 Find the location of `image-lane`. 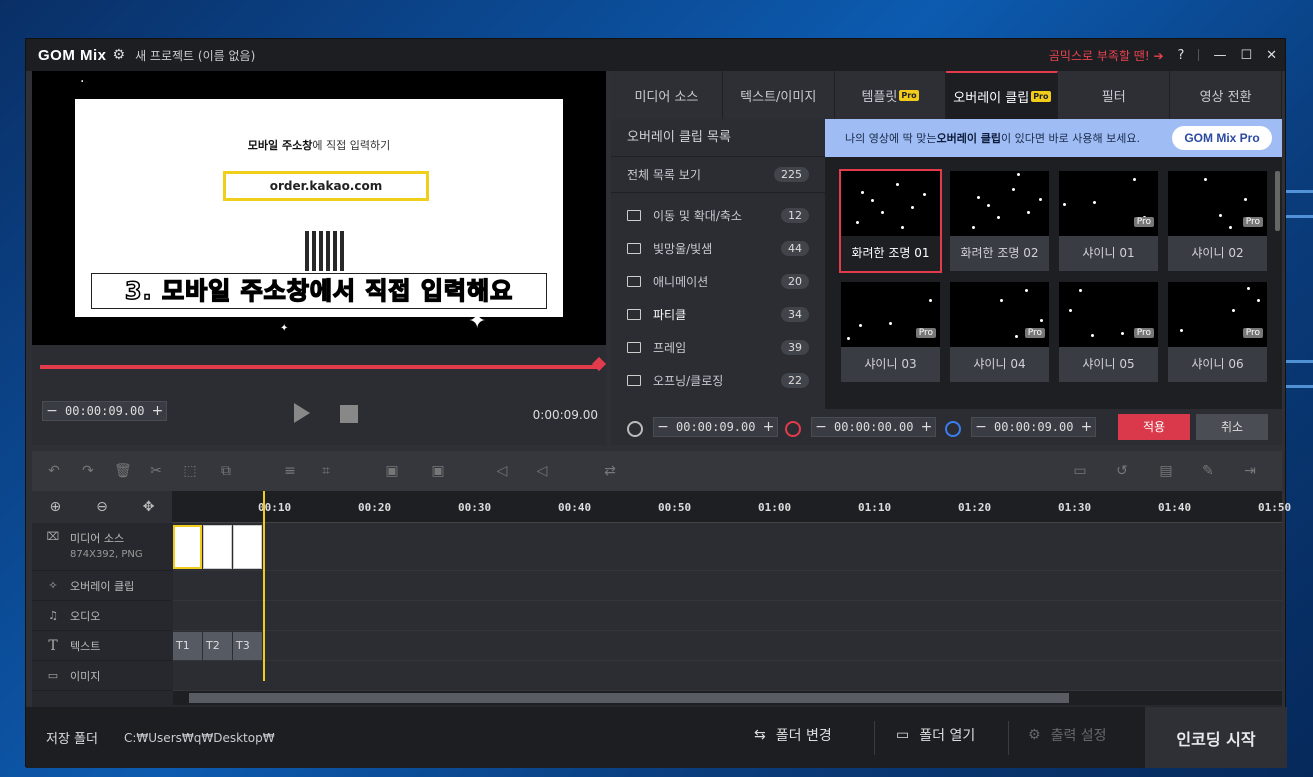

image-lane is located at coordinates (727, 676).